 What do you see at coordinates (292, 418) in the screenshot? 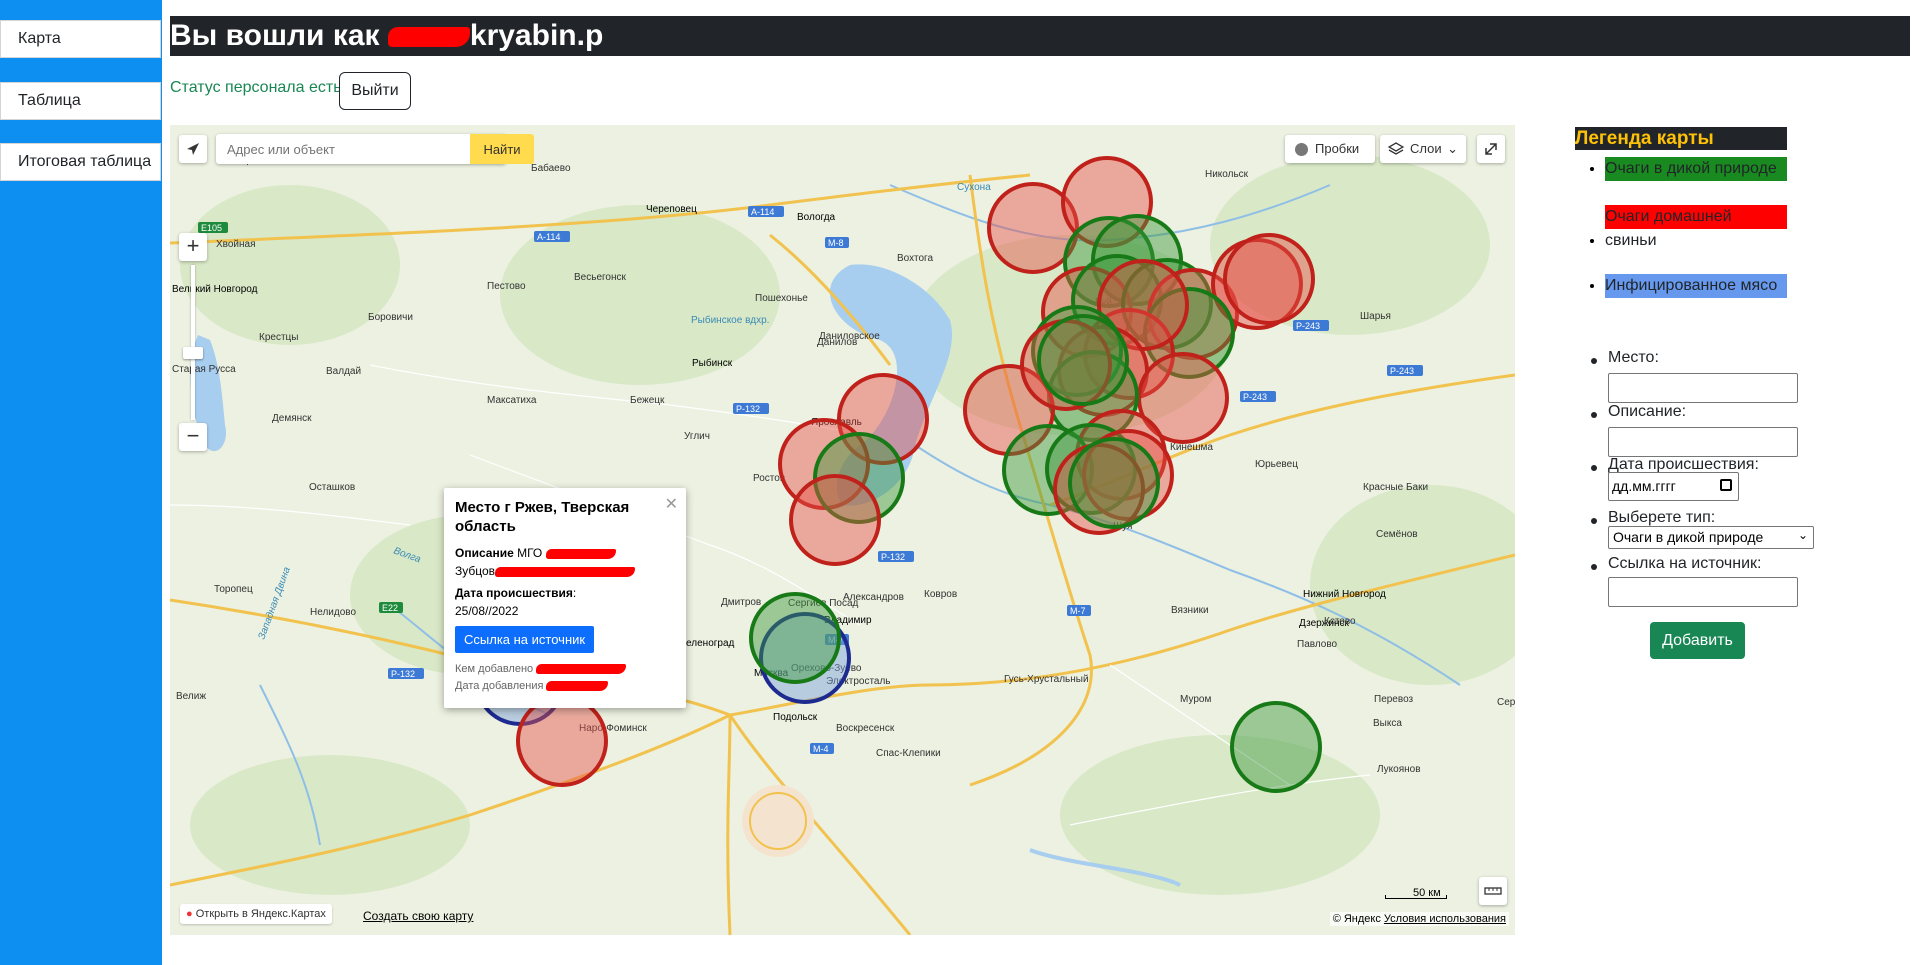
I see `place-label: Демянск` at bounding box center [292, 418].